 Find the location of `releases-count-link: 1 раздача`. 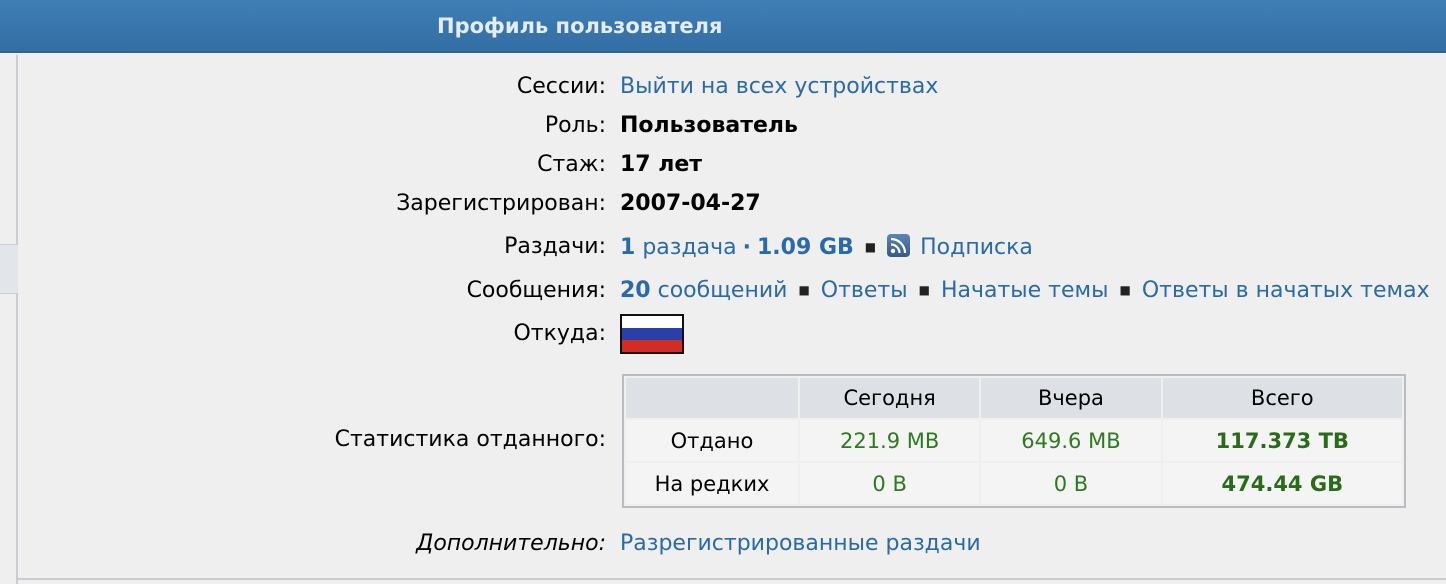

releases-count-link: 1 раздача is located at coordinates (678, 247).